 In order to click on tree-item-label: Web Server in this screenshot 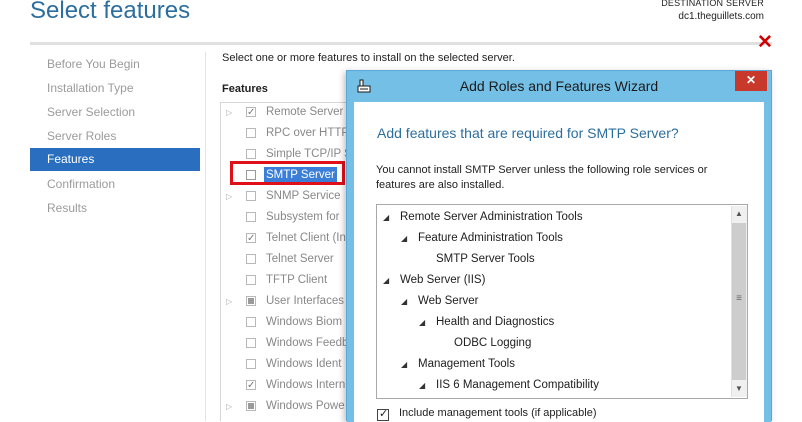, I will do `click(448, 301)`.